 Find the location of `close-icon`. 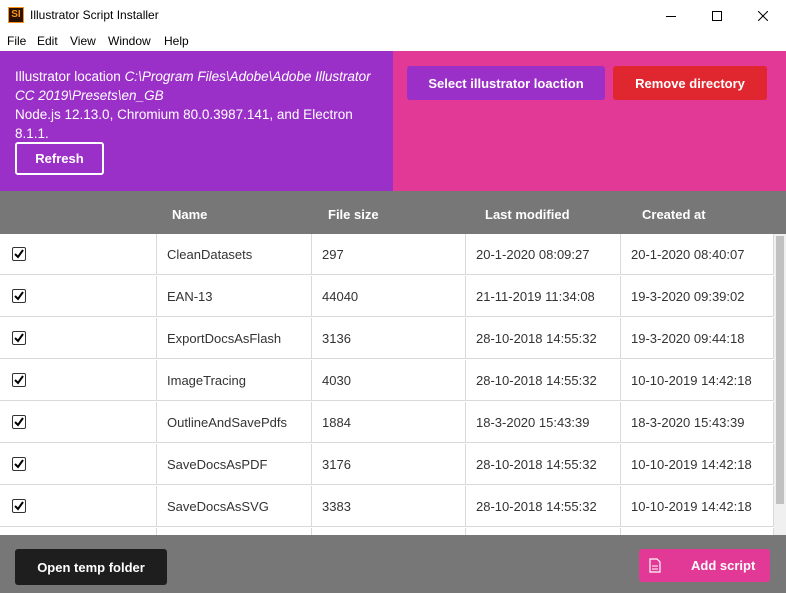

close-icon is located at coordinates (763, 15).